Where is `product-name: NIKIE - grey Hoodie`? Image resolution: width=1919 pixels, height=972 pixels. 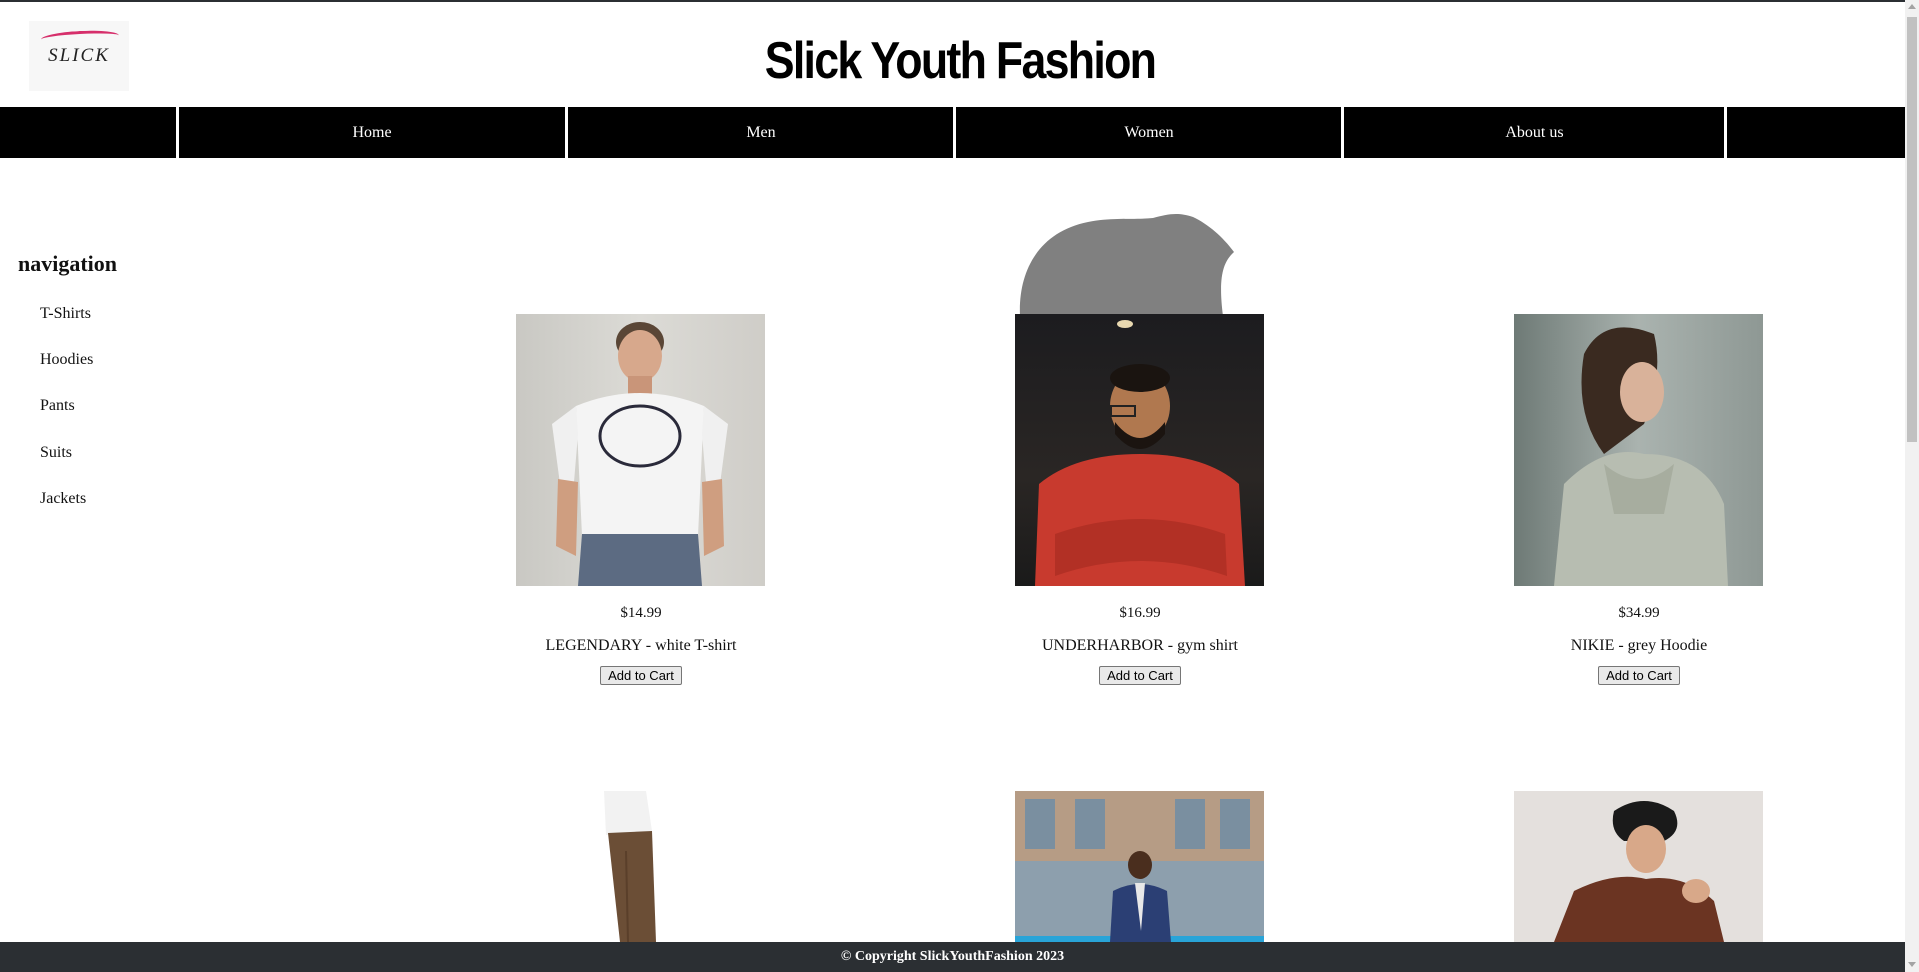 product-name: NIKIE - grey Hoodie is located at coordinates (1639, 645).